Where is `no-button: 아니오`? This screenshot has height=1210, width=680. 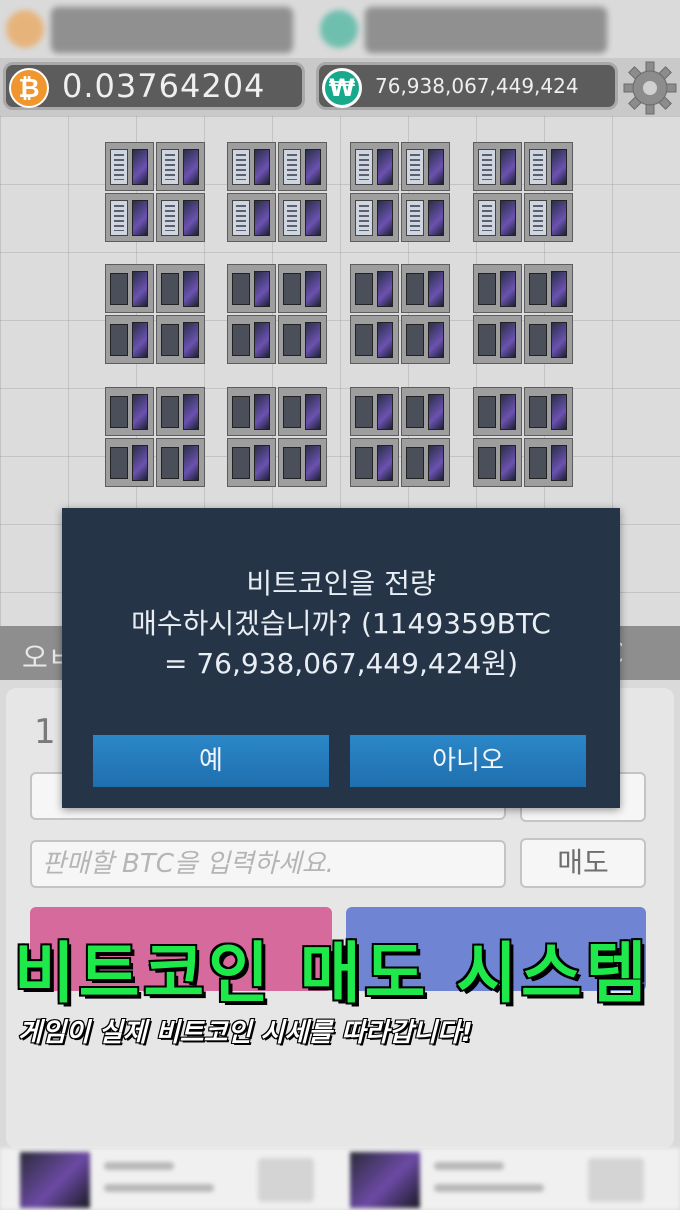 no-button: 아니오 is located at coordinates (468, 761).